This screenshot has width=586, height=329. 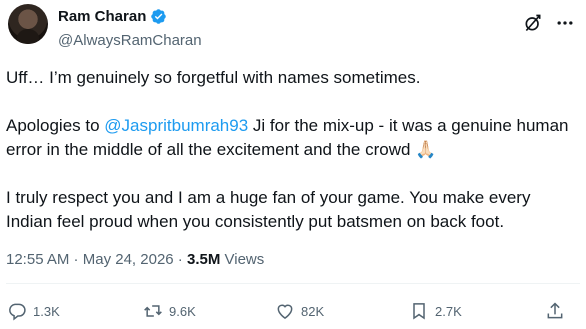 I want to click on tweet-time: 12:55 AM, so click(x=37, y=259).